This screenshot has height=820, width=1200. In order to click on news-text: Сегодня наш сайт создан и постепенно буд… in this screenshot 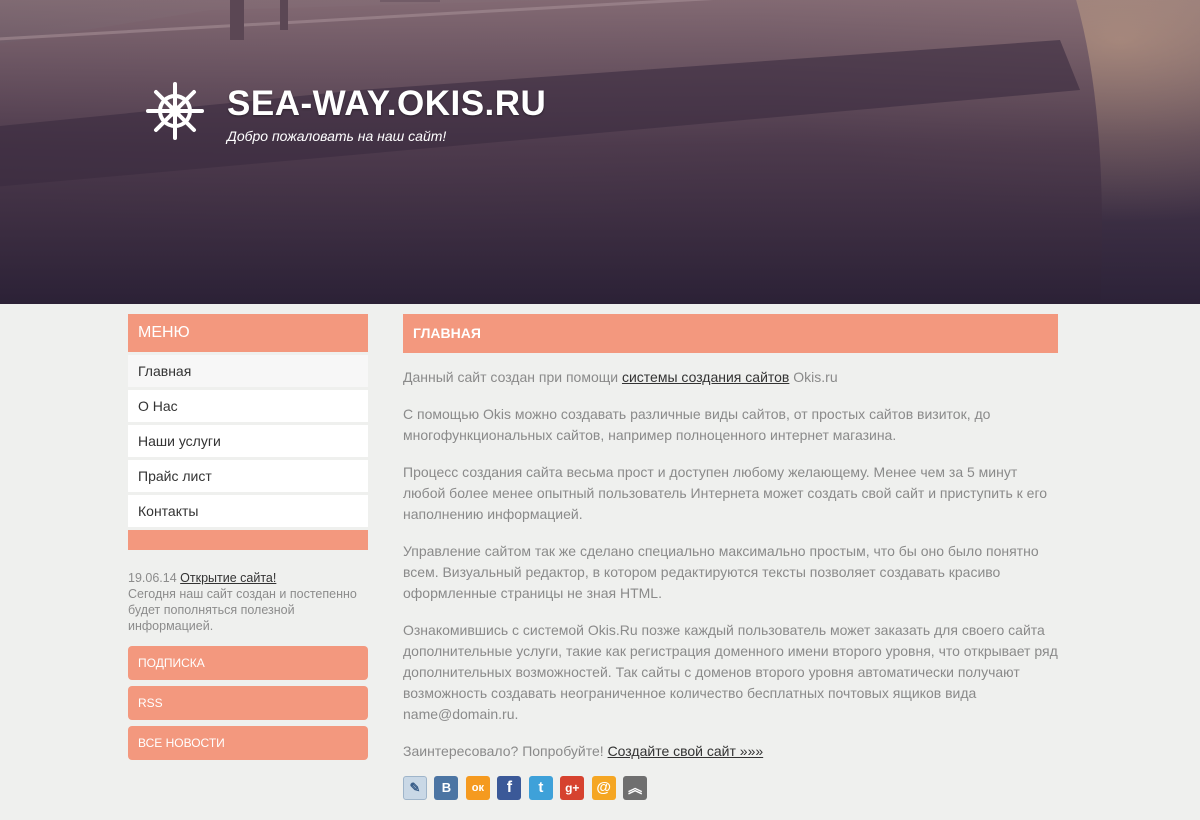, I will do `click(242, 610)`.